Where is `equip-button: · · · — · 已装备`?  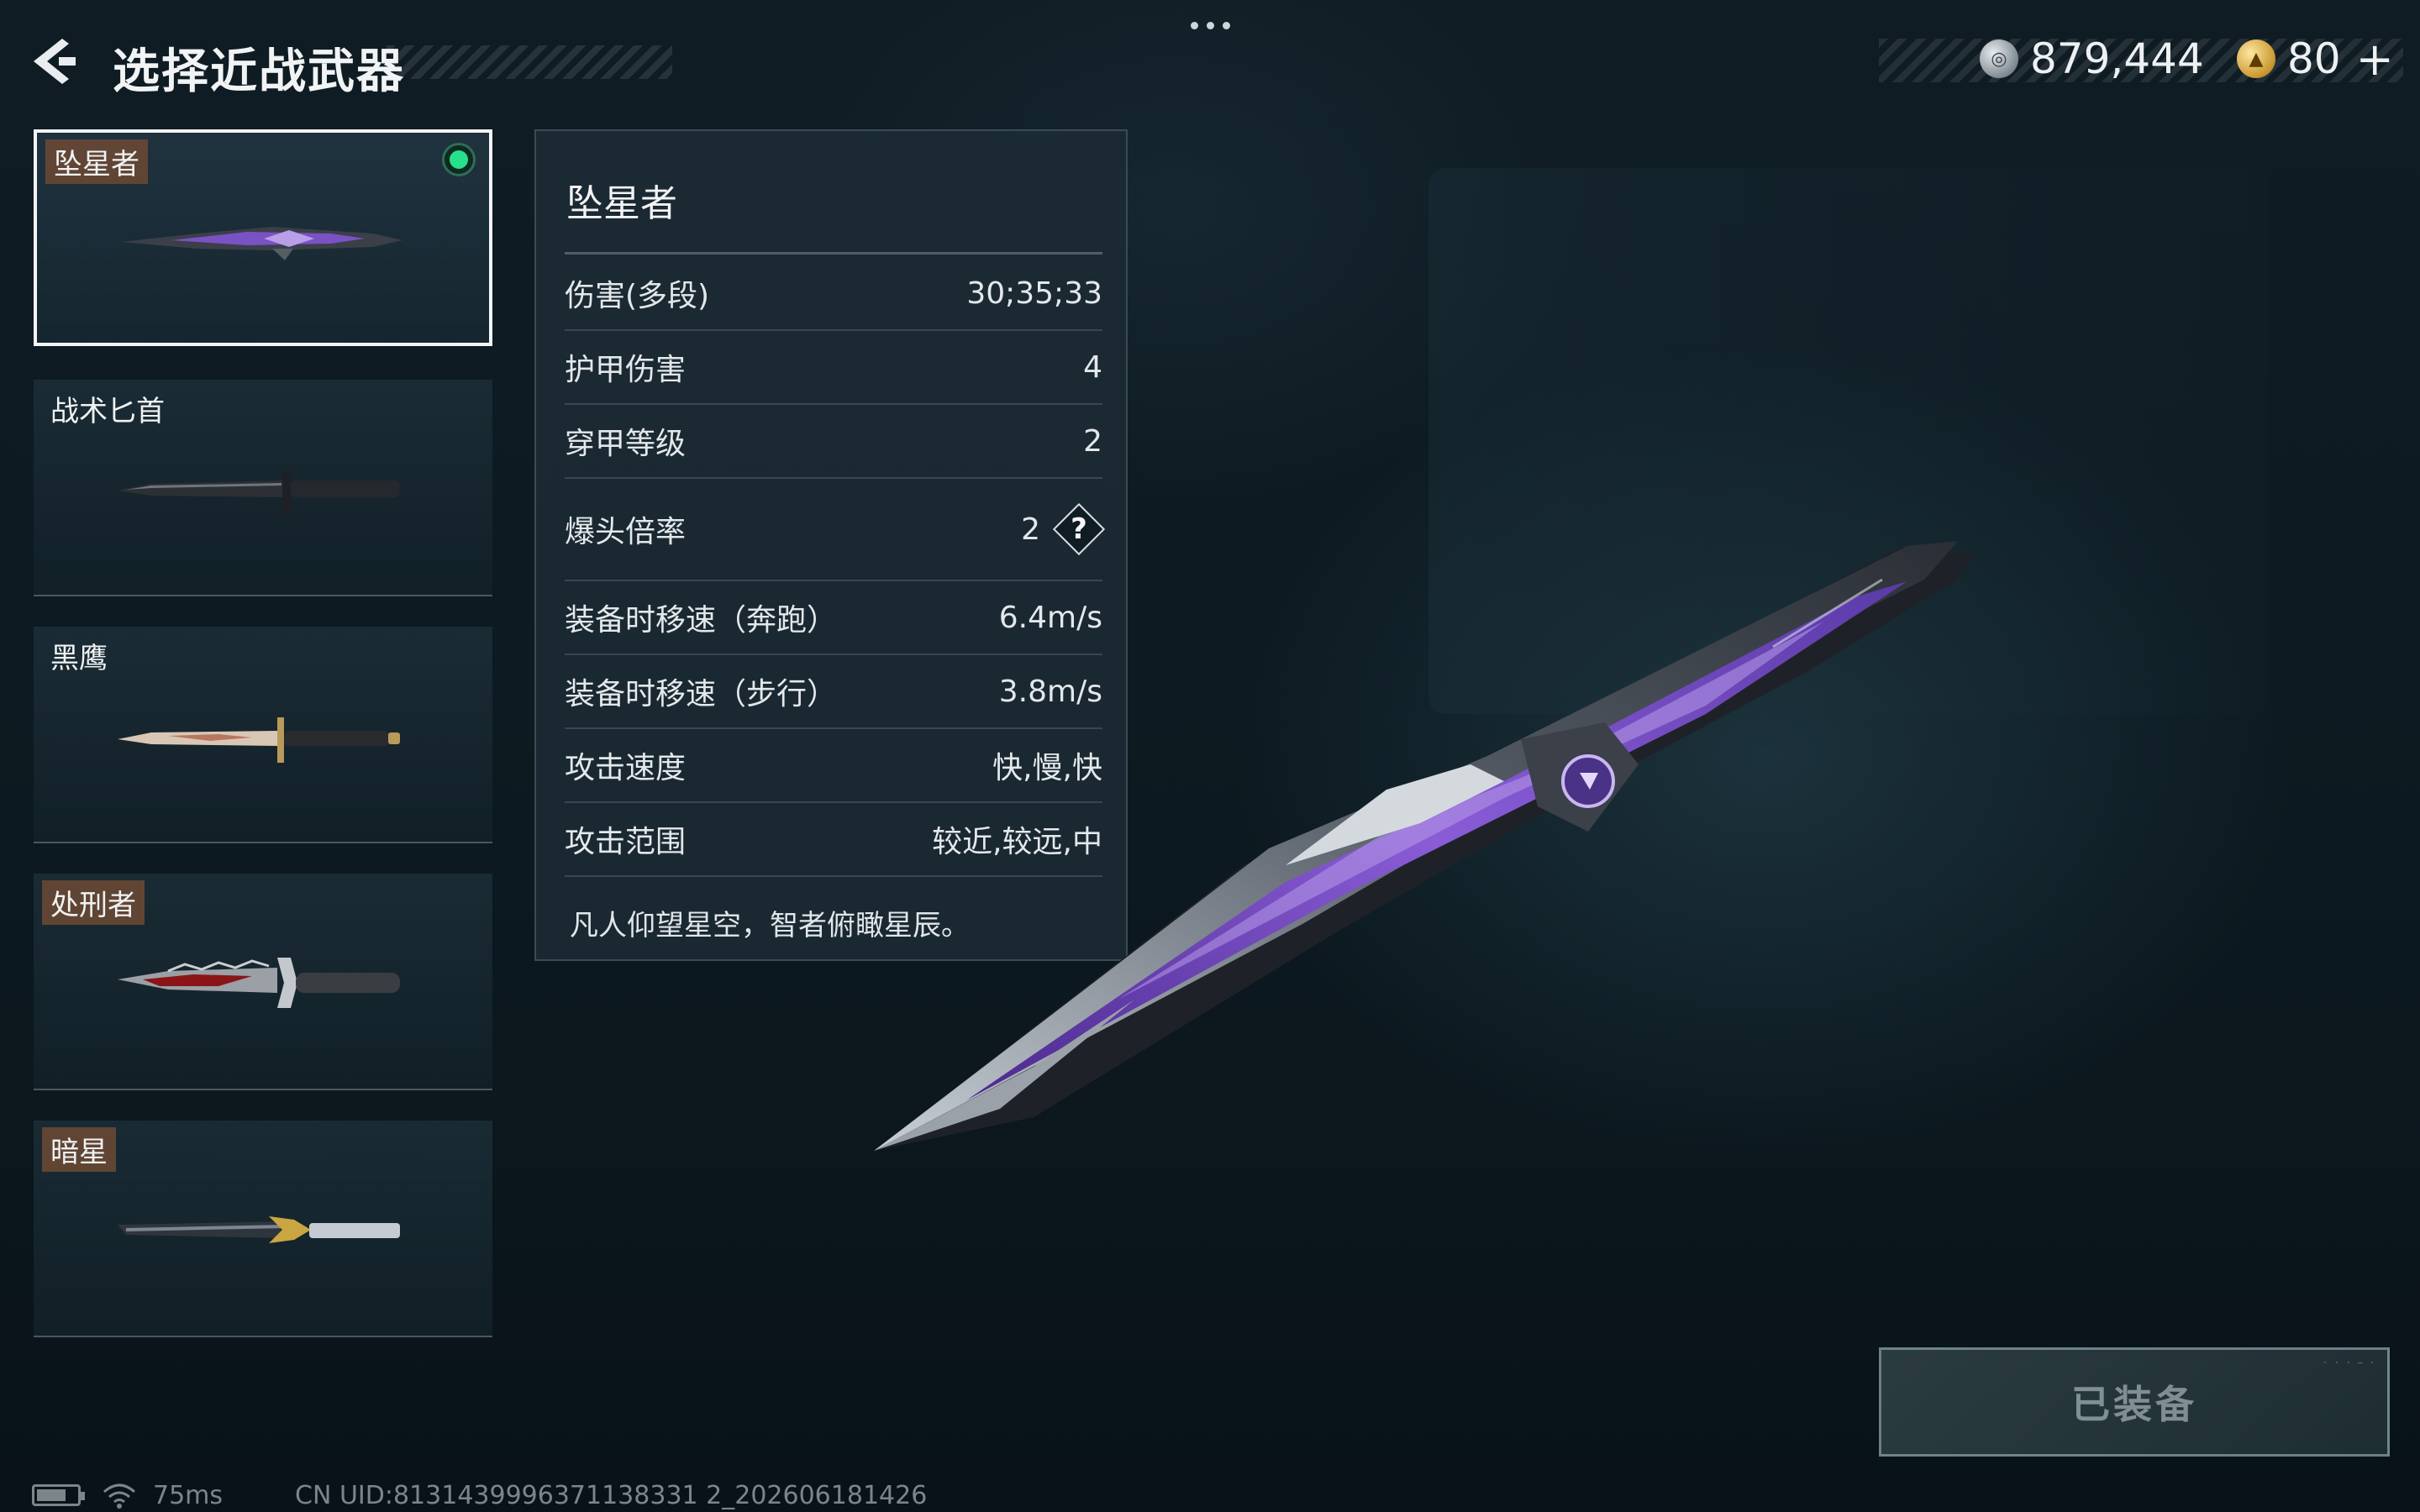 equip-button: · · · — · 已装备 is located at coordinates (2134, 1402).